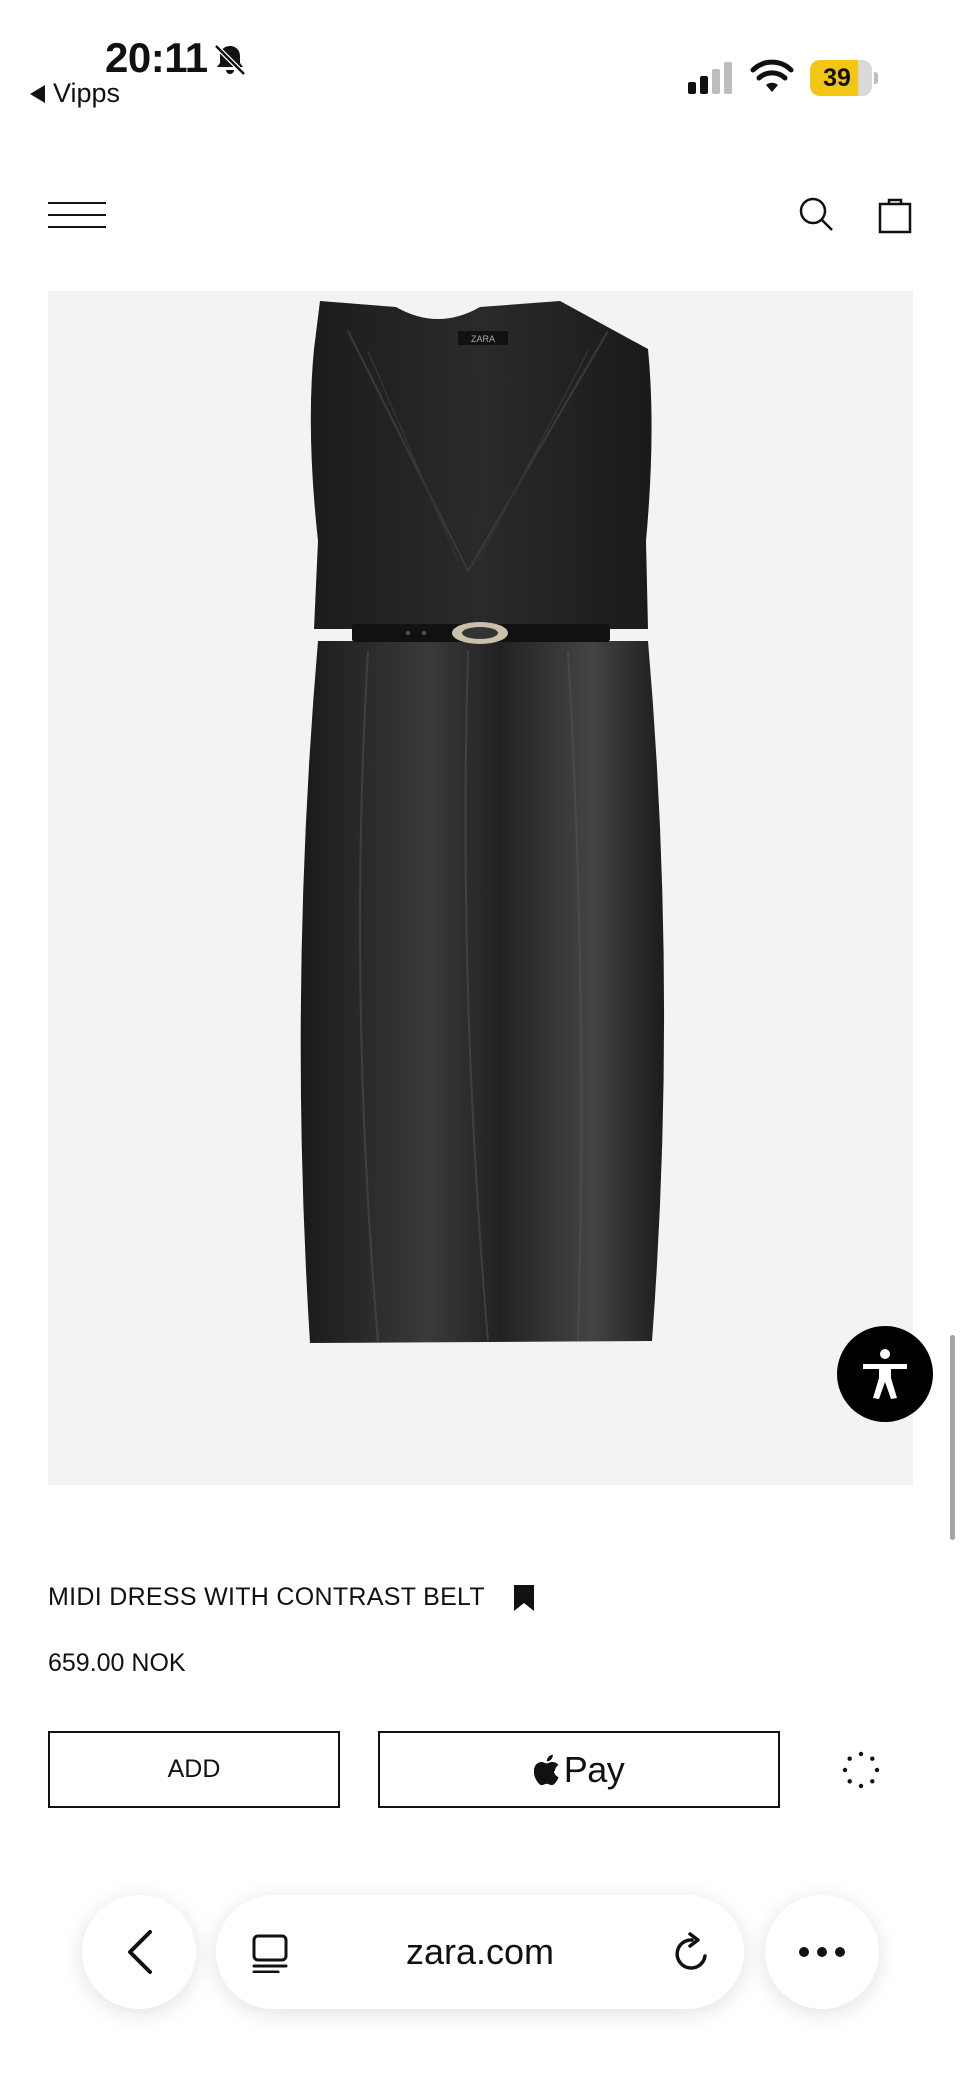 The image size is (960, 2087). I want to click on accessibility-button, so click(885, 1374).